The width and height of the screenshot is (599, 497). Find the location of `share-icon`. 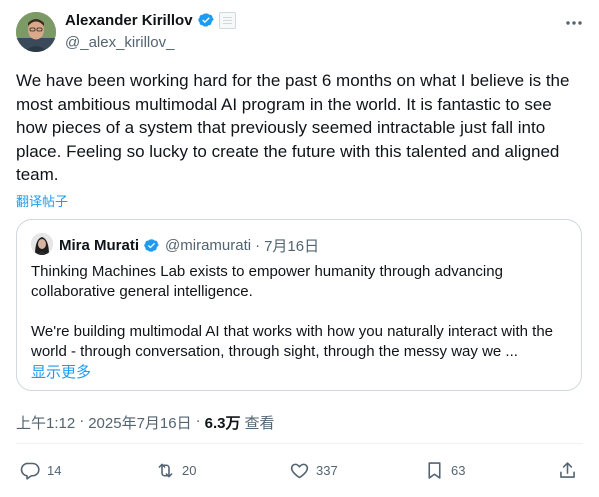

share-icon is located at coordinates (567, 470).